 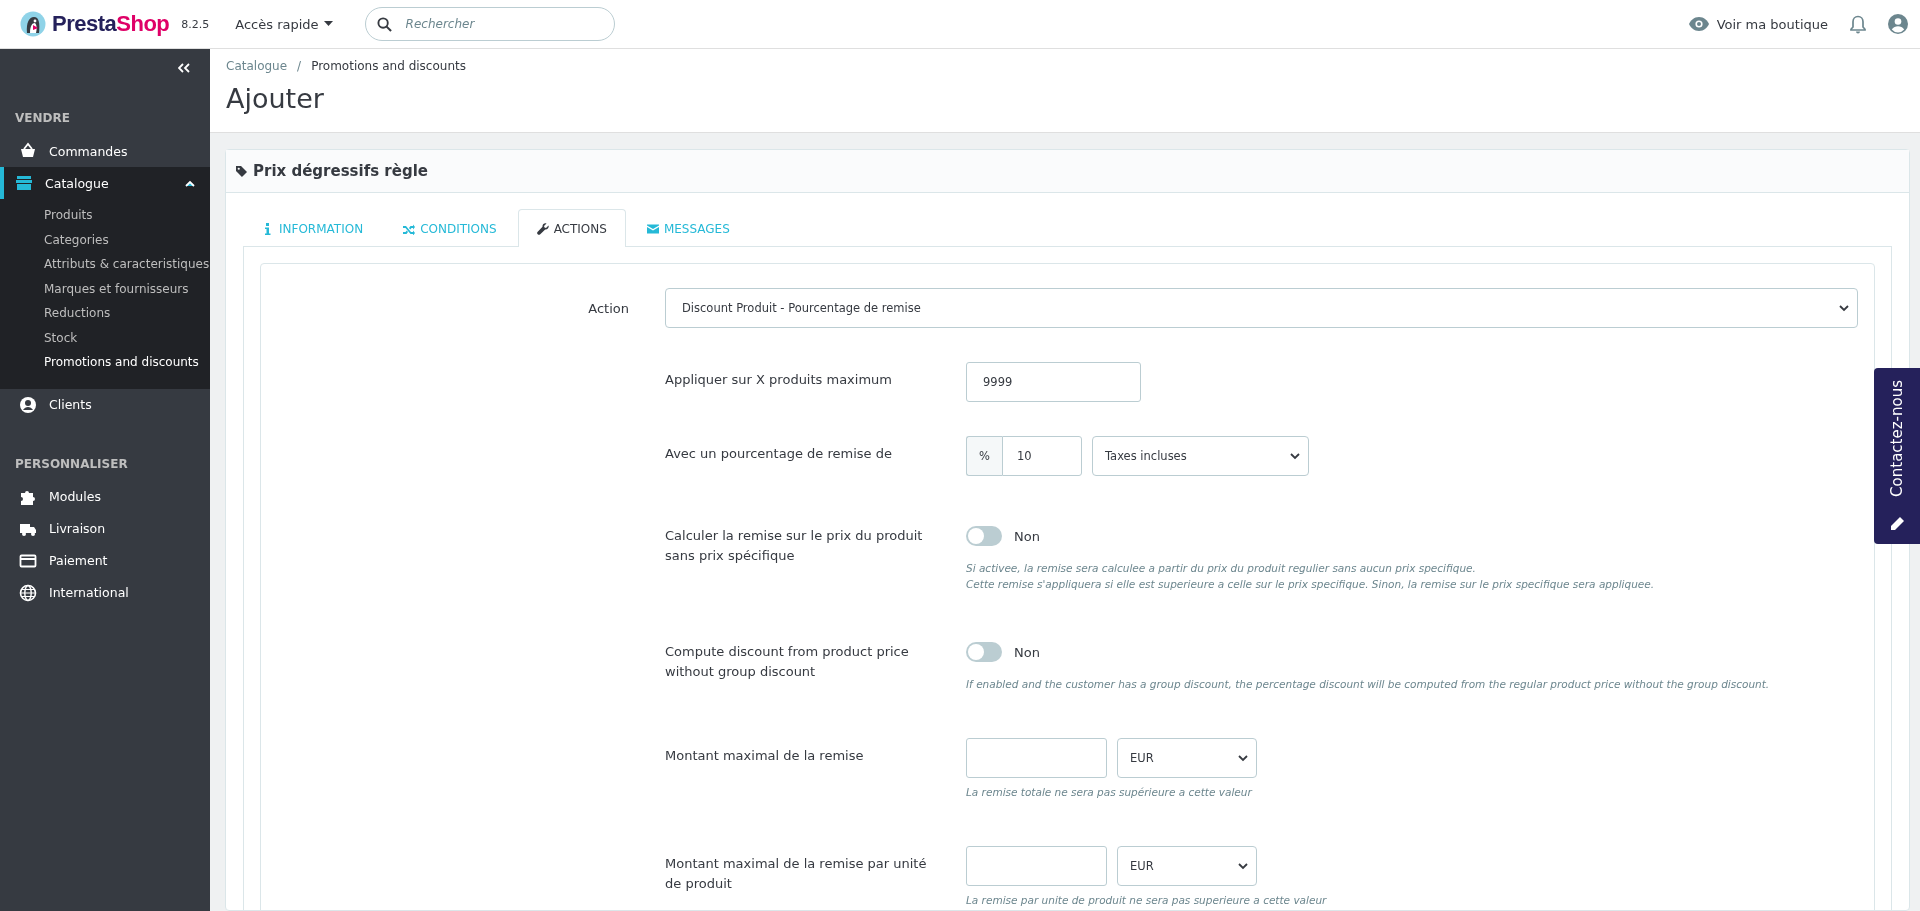 I want to click on page-title: Ajouter, so click(x=275, y=98).